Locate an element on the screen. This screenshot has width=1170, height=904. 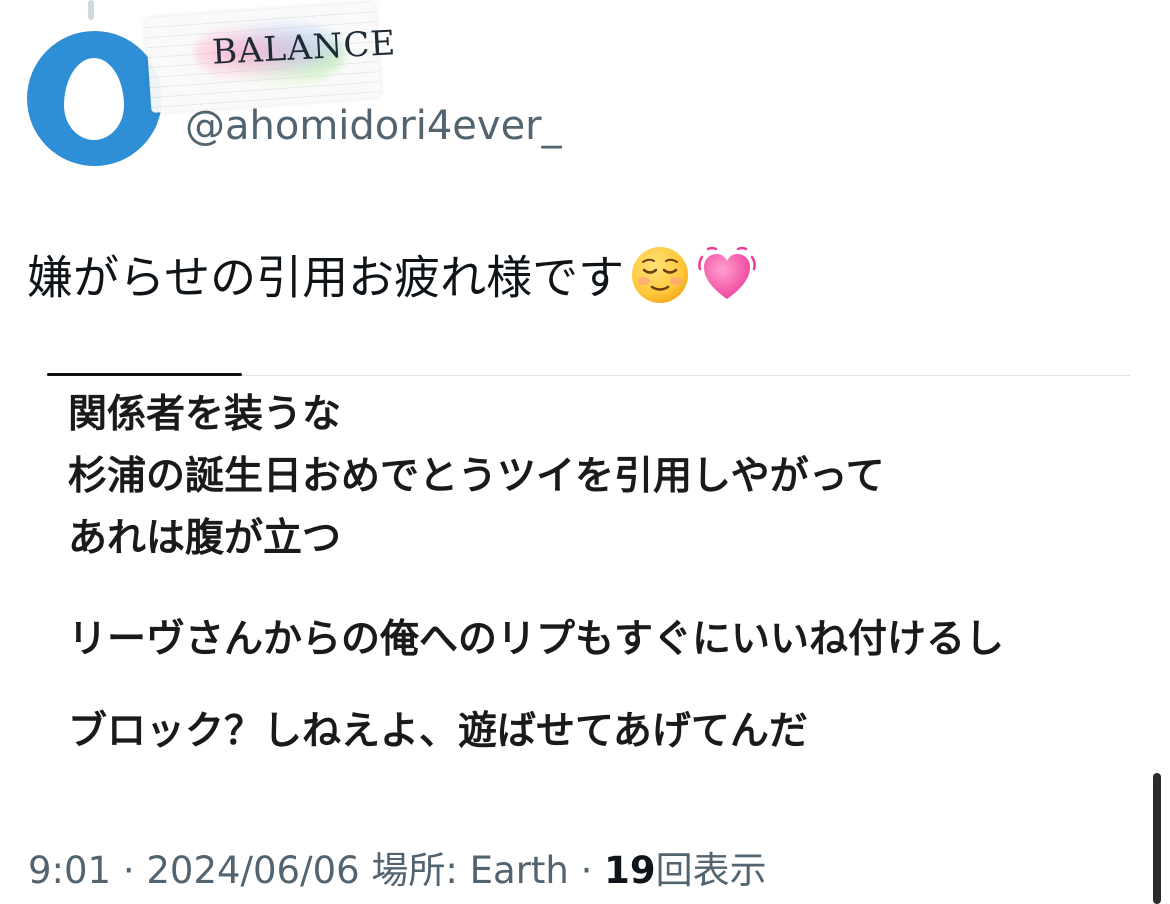
tweet-body: 嫌がらせの引用お疲れ様です is located at coordinates (326, 277).